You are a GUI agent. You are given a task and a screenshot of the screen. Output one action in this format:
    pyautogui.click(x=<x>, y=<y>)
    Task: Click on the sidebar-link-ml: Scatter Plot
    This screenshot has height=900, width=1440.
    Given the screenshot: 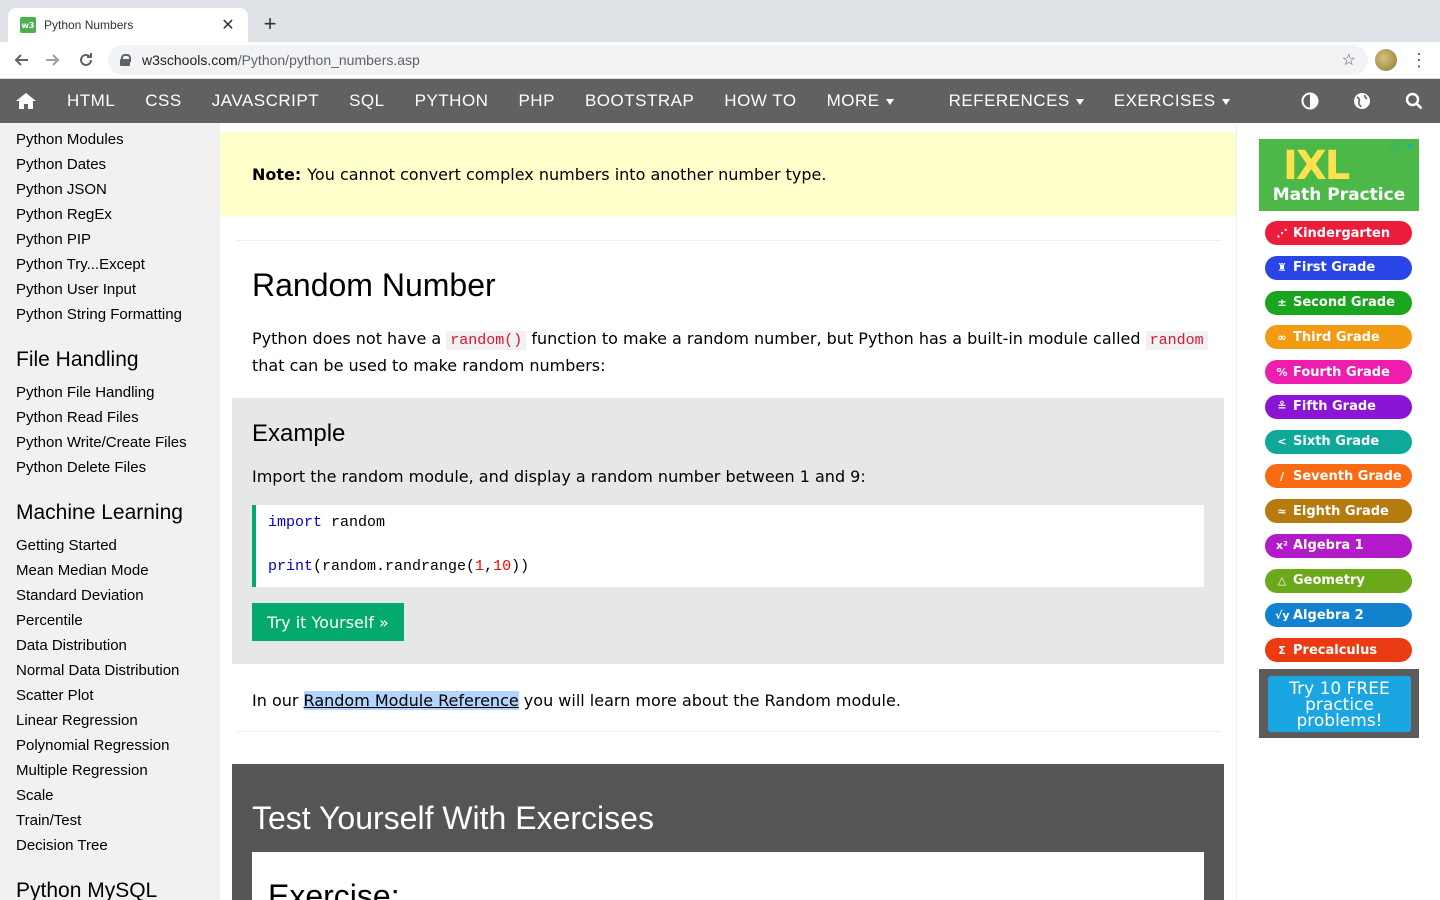 What is the action you would take?
    pyautogui.click(x=55, y=695)
    